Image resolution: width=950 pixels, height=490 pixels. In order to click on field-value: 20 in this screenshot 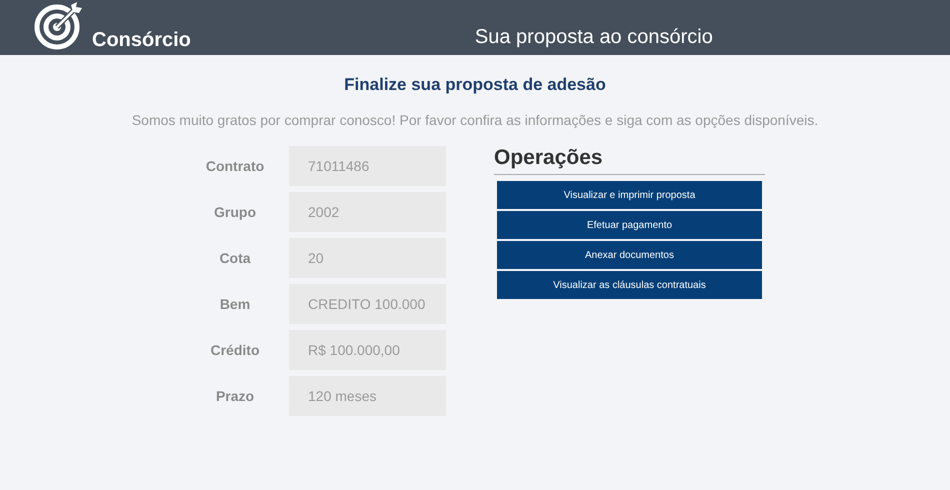, I will do `click(367, 258)`.